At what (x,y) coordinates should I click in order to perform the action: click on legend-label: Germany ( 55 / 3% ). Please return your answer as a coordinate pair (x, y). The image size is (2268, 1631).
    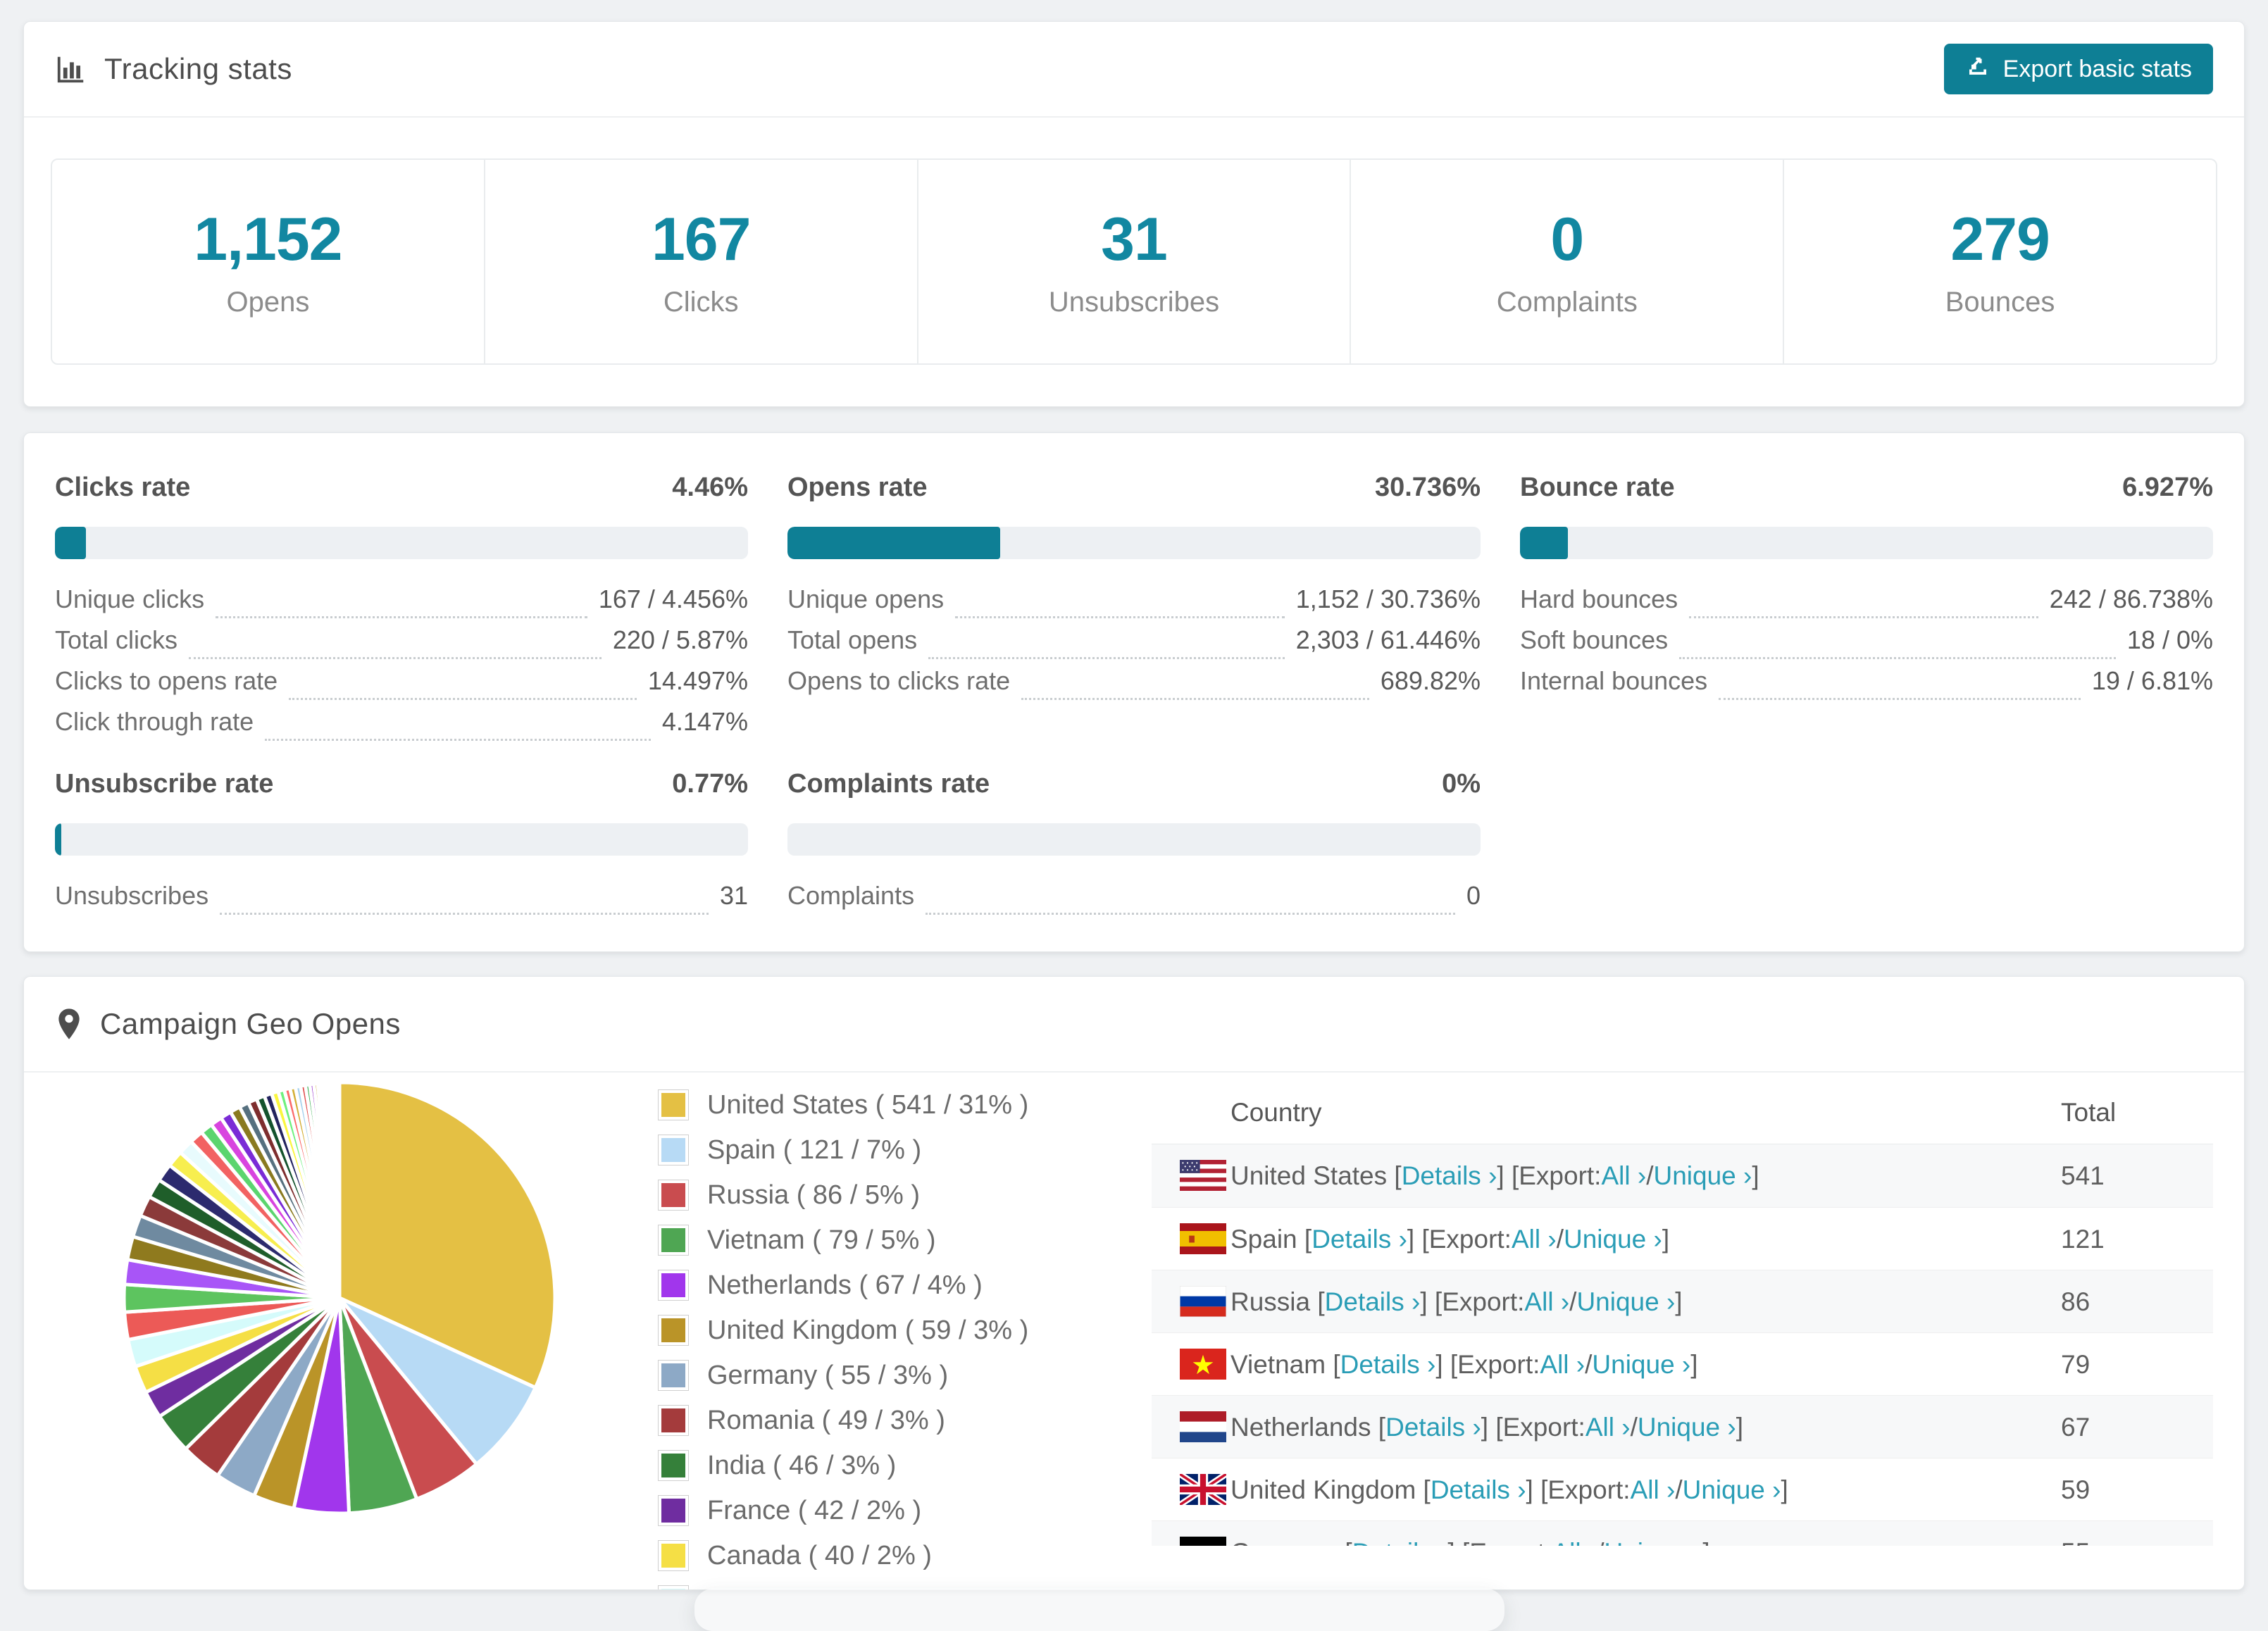
    Looking at the image, I should click on (828, 1375).